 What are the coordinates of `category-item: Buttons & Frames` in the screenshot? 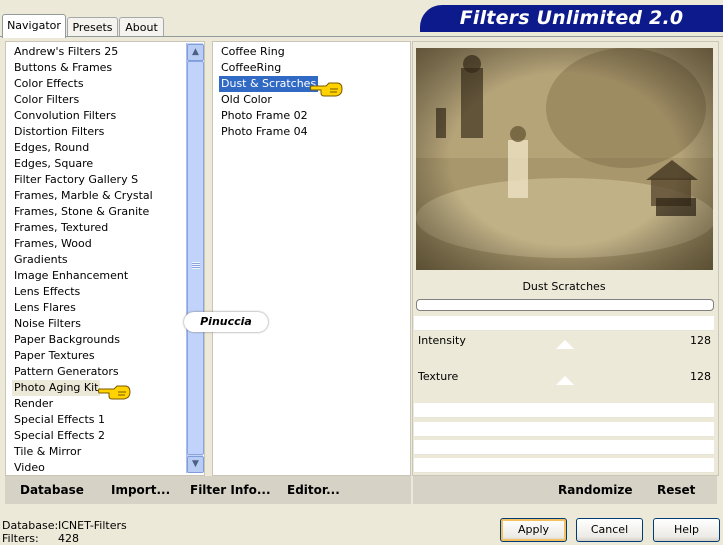 It's located at (63, 68).